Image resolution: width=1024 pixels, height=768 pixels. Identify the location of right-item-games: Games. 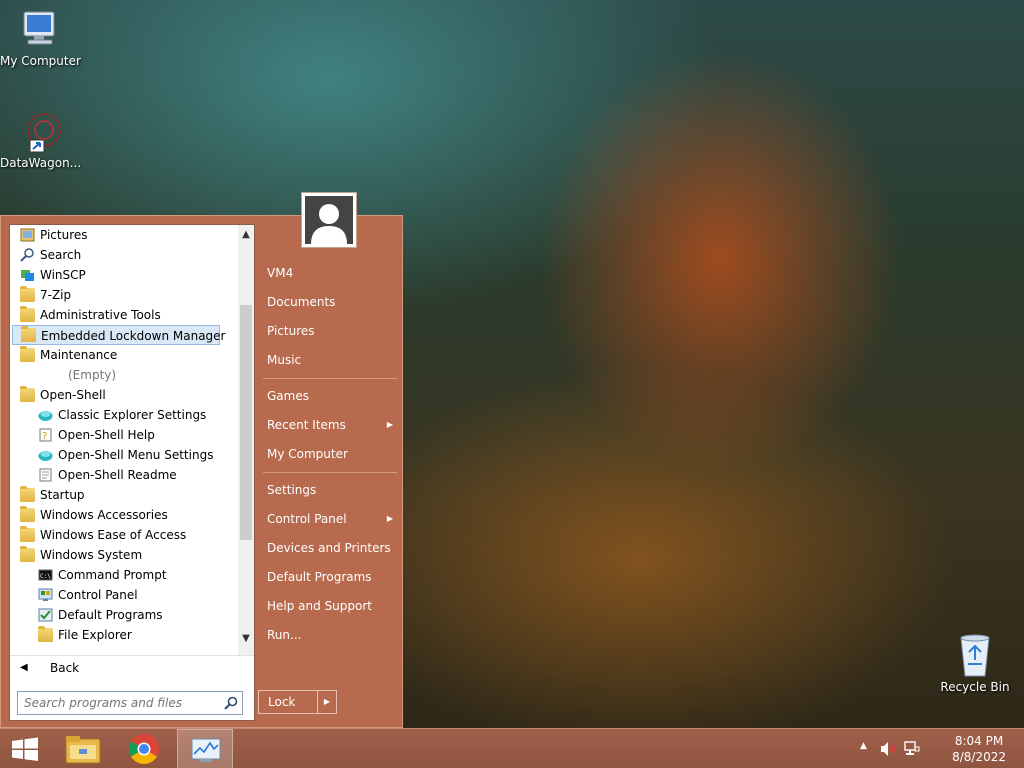
(329, 396).